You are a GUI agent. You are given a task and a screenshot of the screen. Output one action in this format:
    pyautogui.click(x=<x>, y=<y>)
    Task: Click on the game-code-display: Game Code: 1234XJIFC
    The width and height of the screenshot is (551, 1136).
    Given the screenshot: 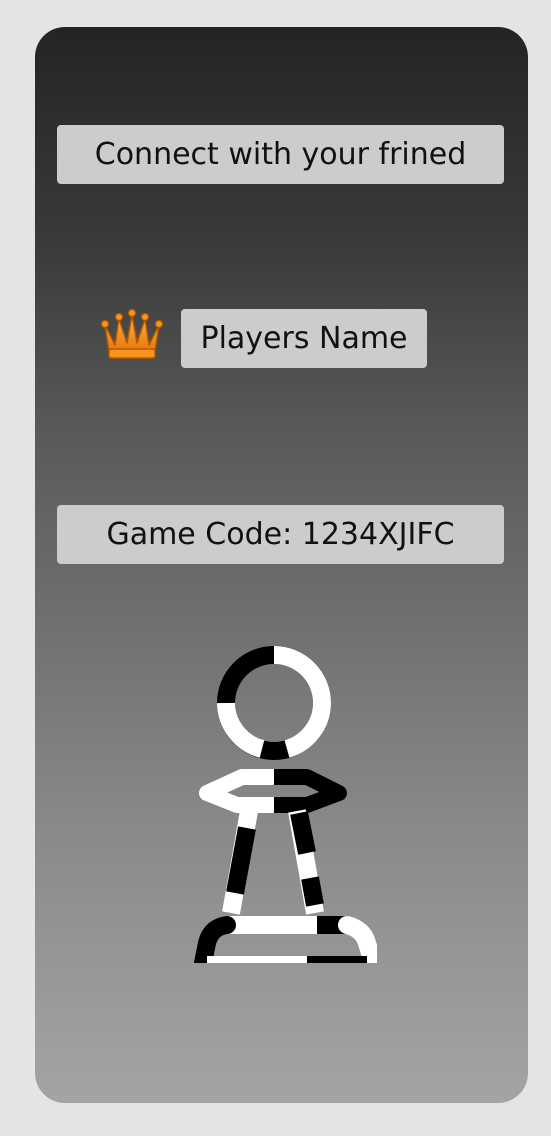 What is the action you would take?
    pyautogui.click(x=280, y=534)
    